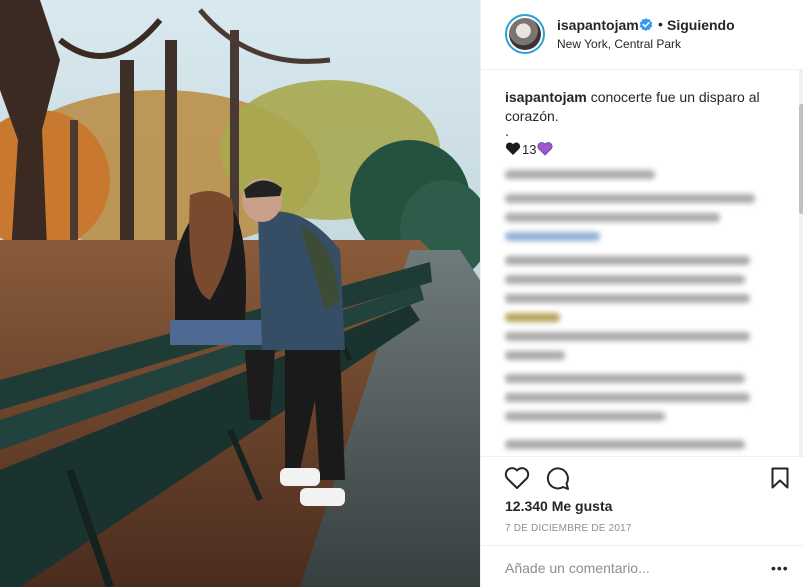  What do you see at coordinates (557, 478) in the screenshot?
I see `comment-icon` at bounding box center [557, 478].